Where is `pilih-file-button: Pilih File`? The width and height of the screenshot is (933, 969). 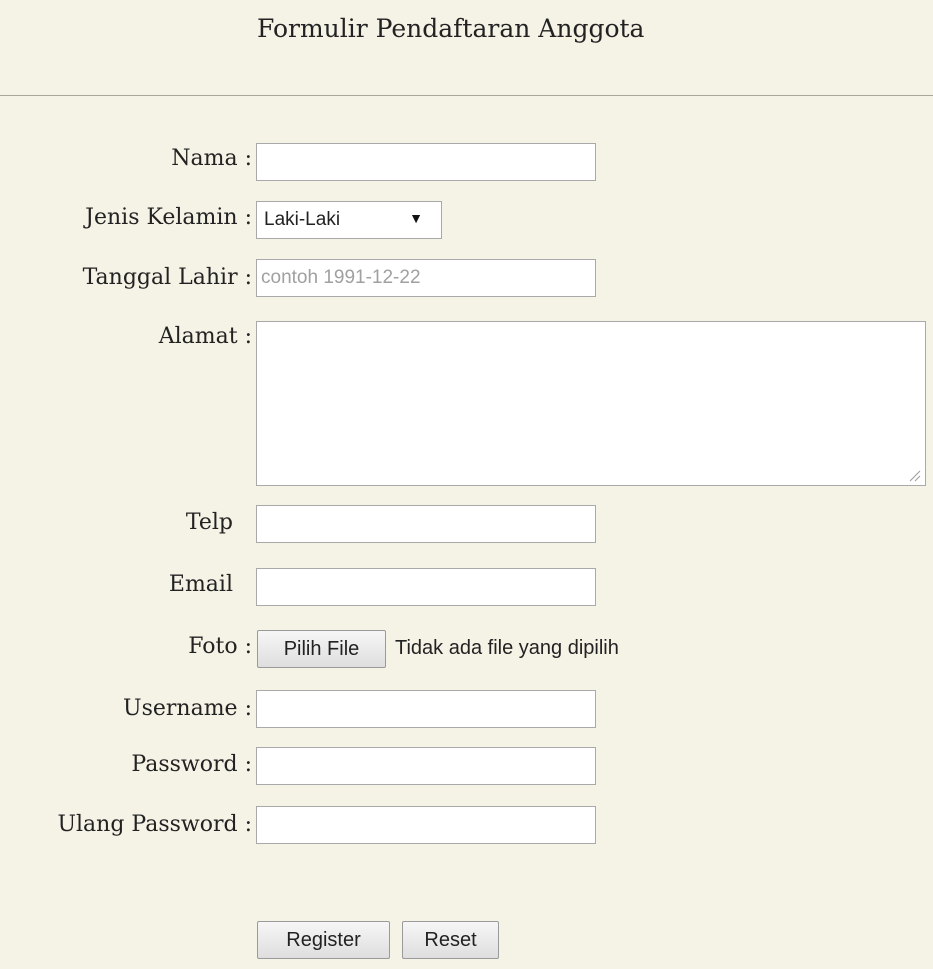 pilih-file-button: Pilih File is located at coordinates (321, 649).